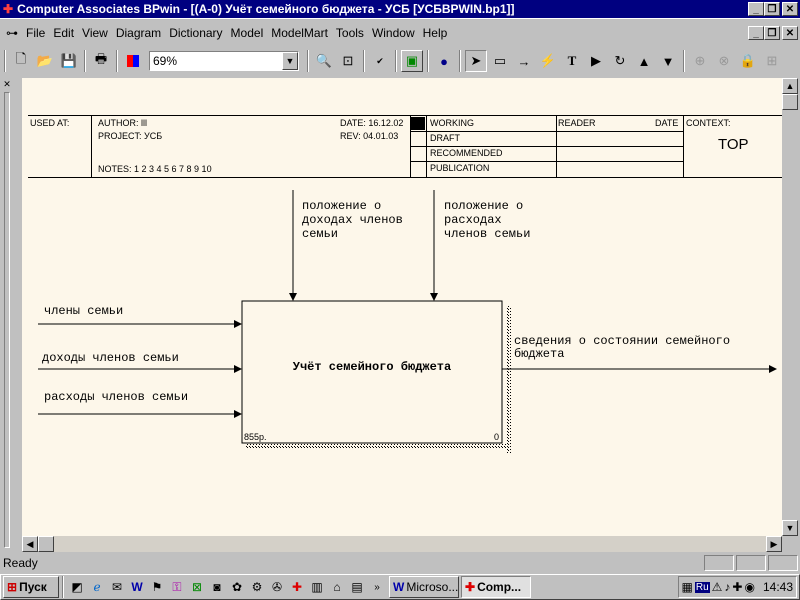 This screenshot has height=600, width=800. Describe the element at coordinates (727, 587) in the screenshot. I see `tray-icon-3: ♪` at that location.